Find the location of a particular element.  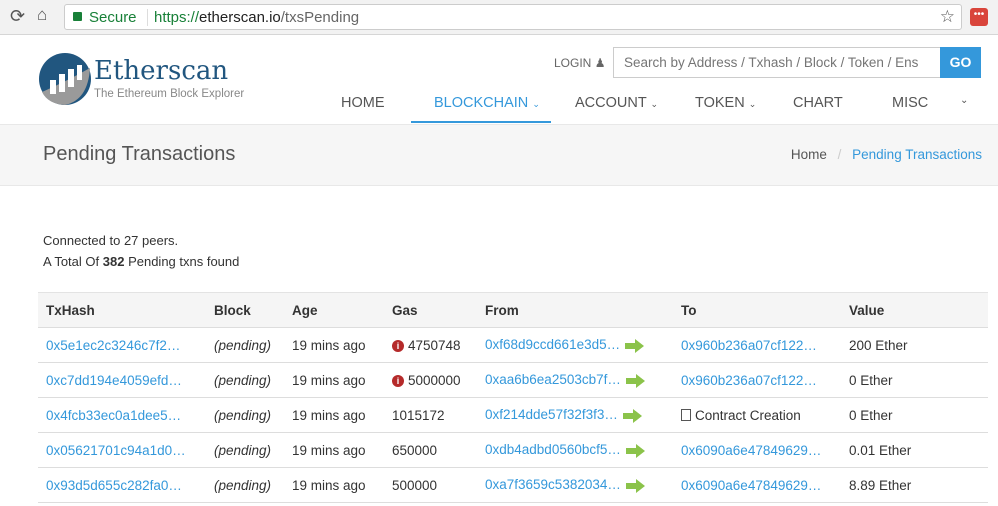

address-bar: Secure https://etherscan.io/txsPending ☆ is located at coordinates (513, 17).